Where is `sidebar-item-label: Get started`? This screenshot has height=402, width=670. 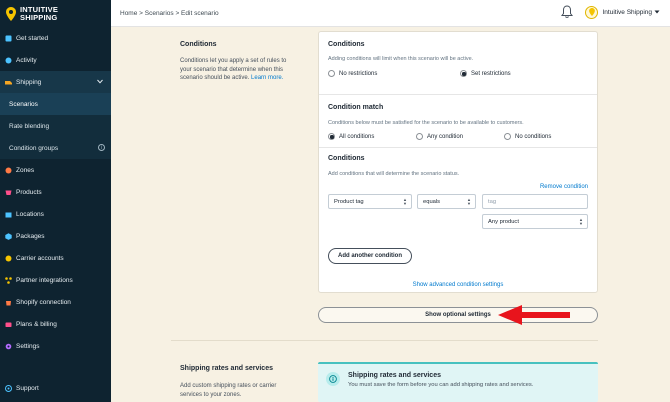
sidebar-item-label: Get started is located at coordinates (32, 38).